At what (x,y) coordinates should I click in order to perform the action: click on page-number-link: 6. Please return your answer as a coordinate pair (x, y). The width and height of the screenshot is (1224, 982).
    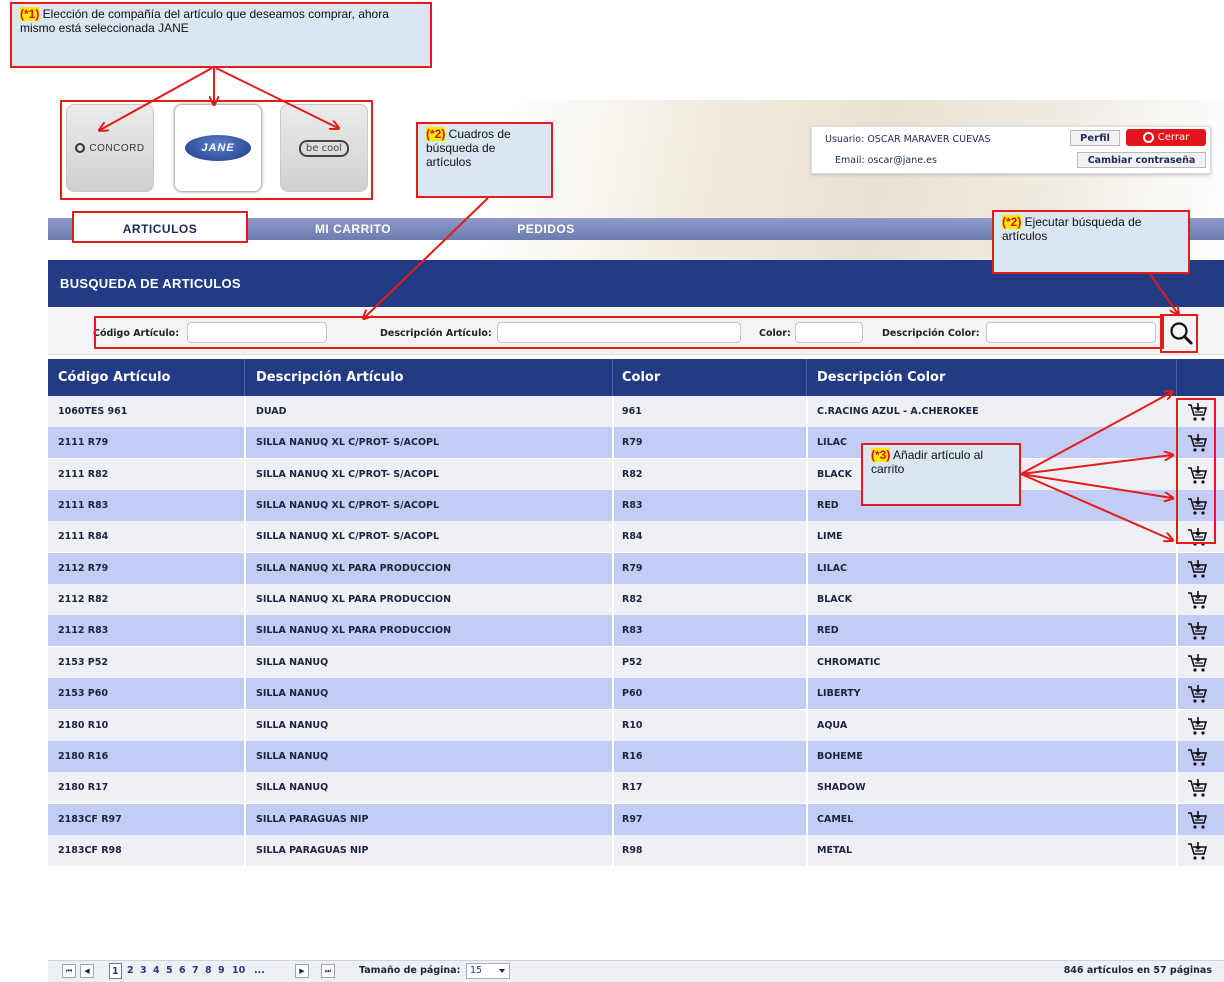
    Looking at the image, I should click on (182, 971).